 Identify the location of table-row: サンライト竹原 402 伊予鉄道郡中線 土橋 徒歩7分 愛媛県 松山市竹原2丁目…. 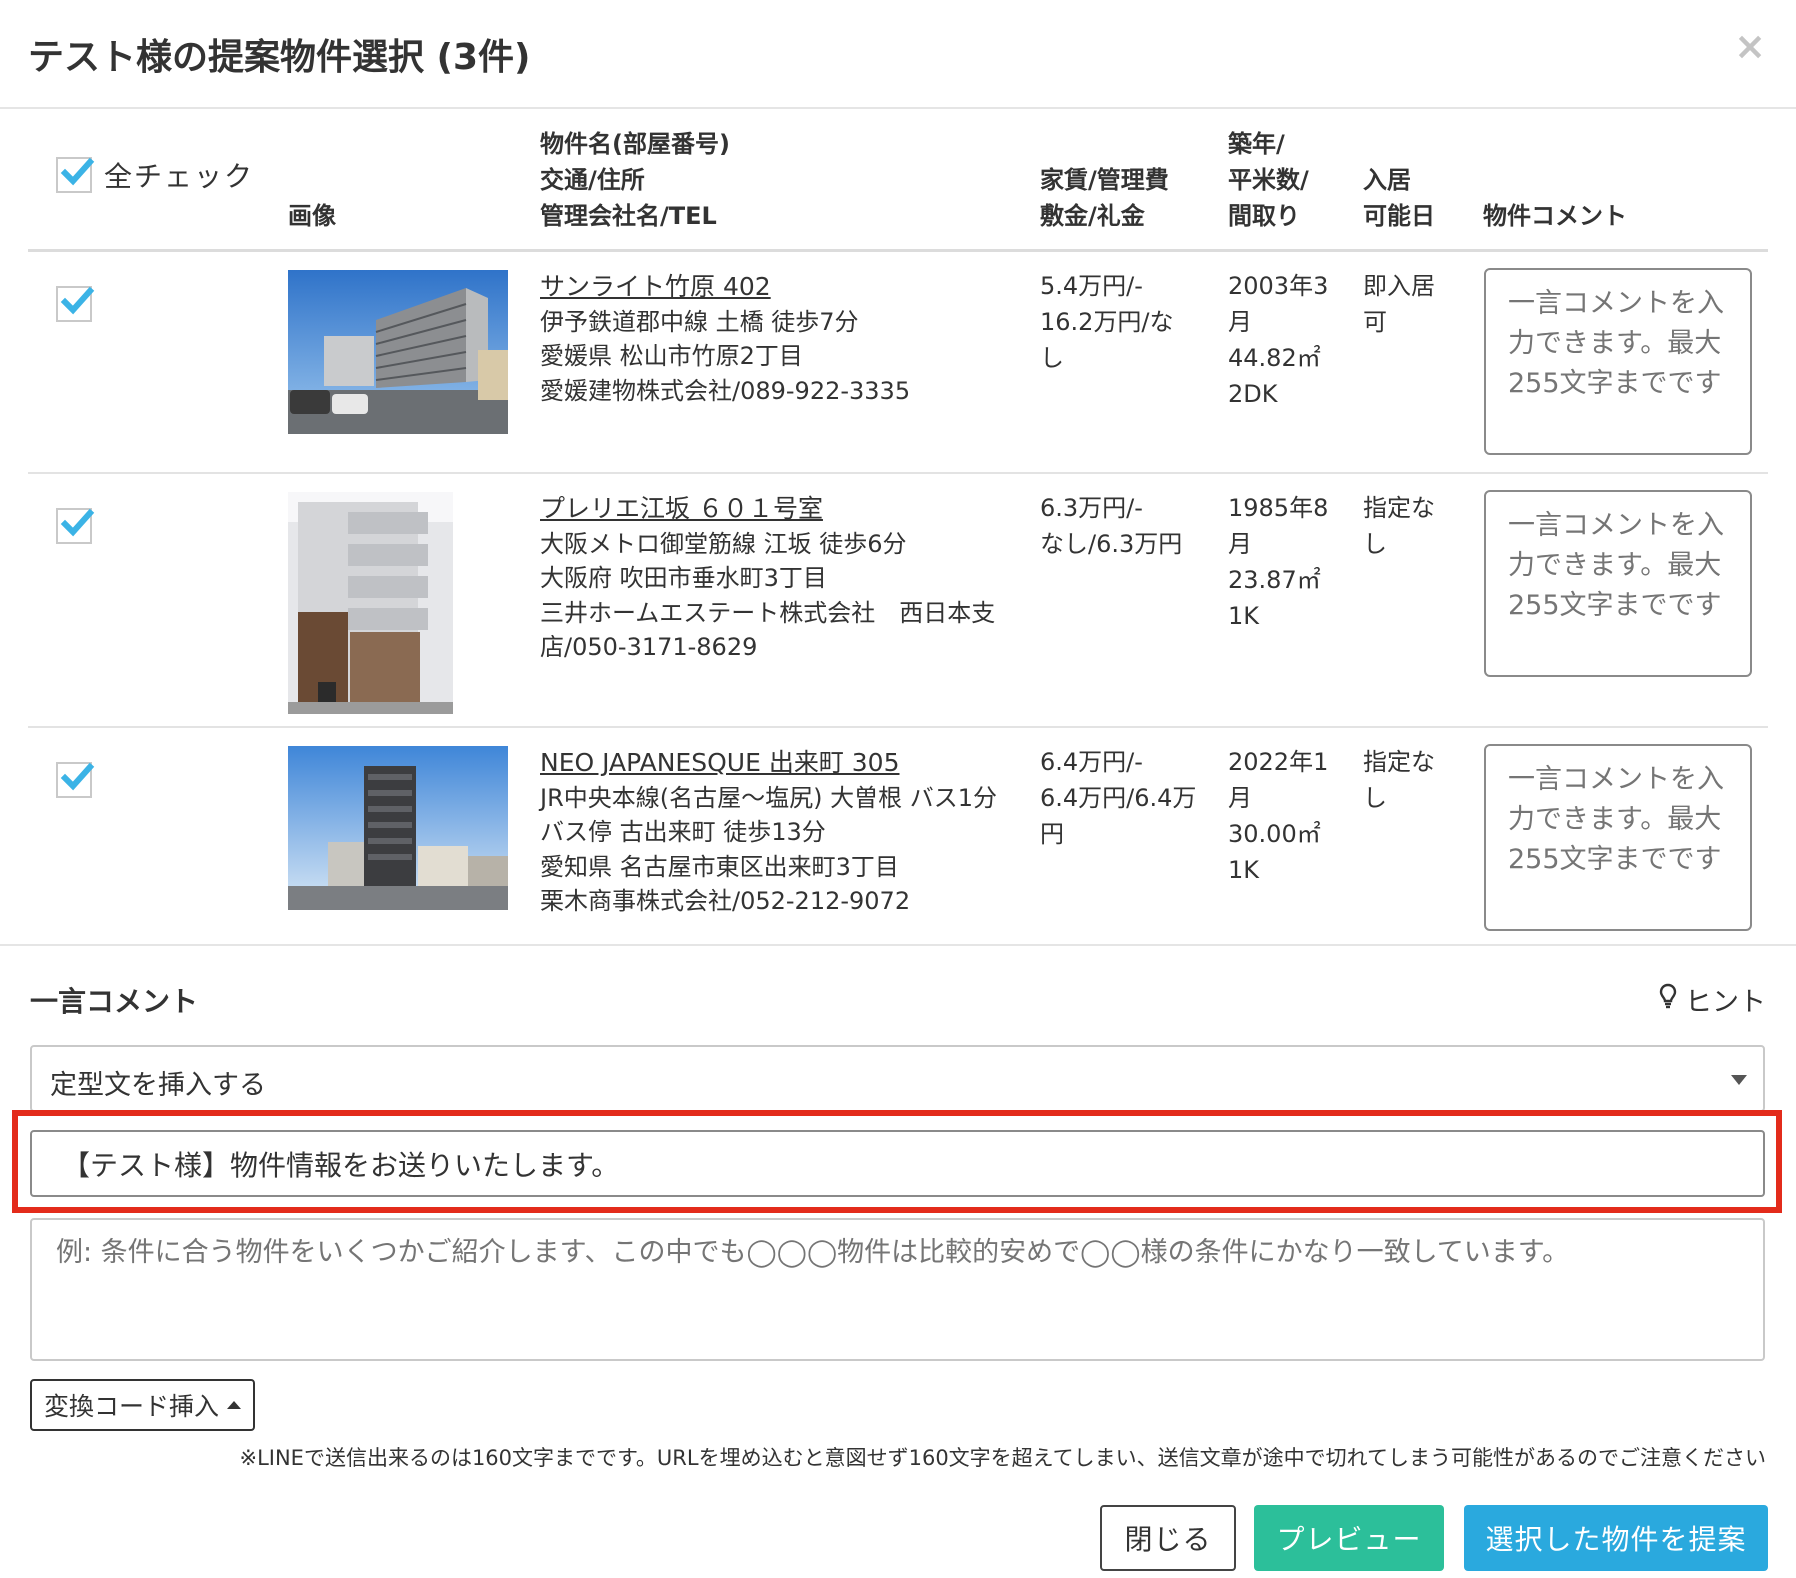
(898, 363).